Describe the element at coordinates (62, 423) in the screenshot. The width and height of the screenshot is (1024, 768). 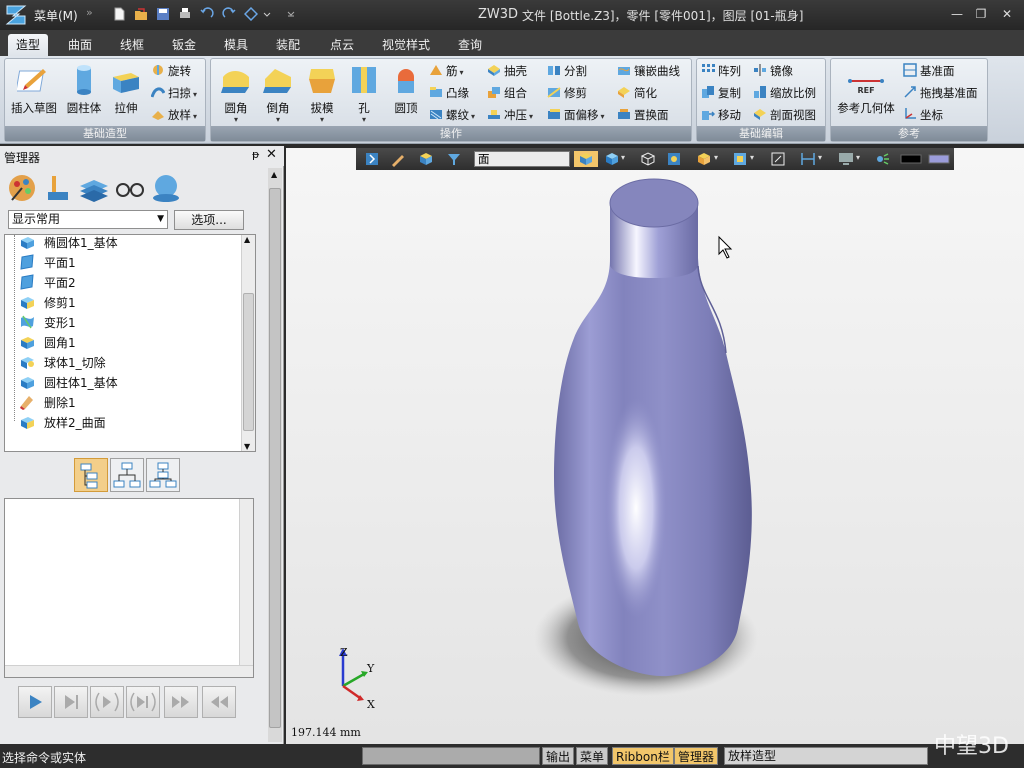
I see `tree-item: 放样2_曲面` at that location.